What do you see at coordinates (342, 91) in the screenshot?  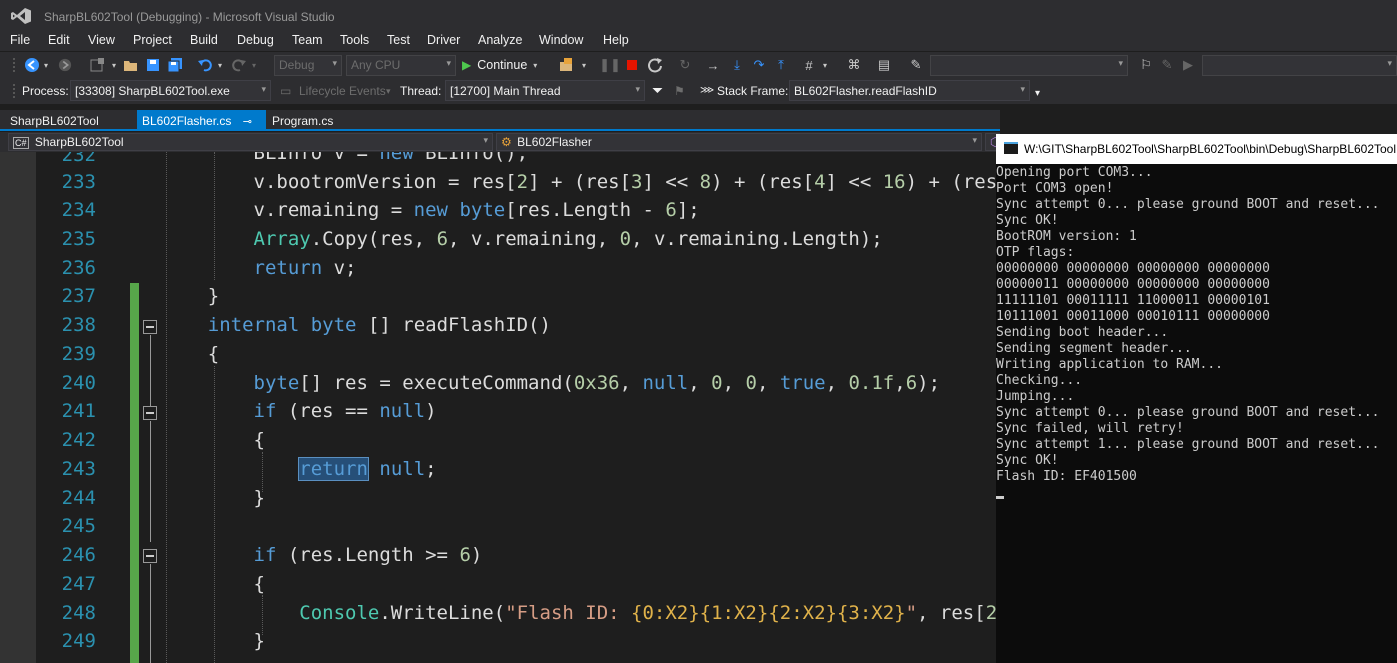 I see `lifecycle-events-button: Lifecycle Events` at bounding box center [342, 91].